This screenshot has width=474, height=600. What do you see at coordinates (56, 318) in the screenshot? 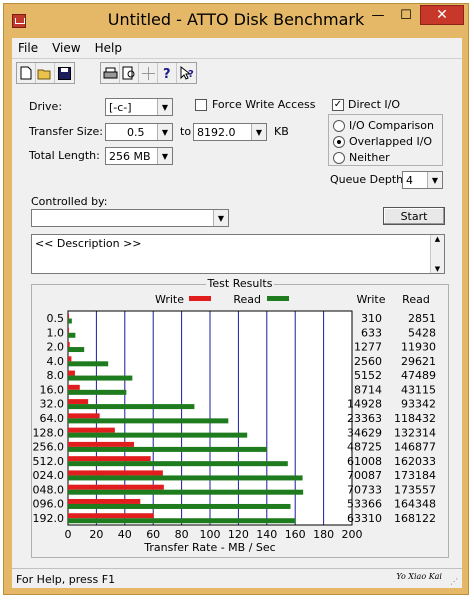
I see `category-label: 0.5` at bounding box center [56, 318].